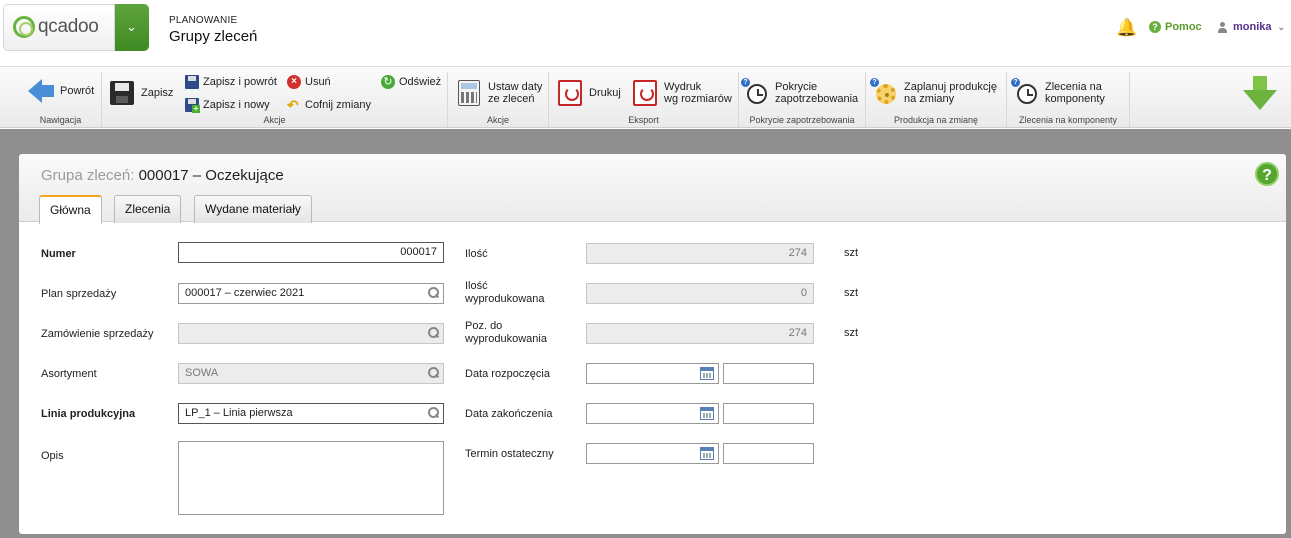  What do you see at coordinates (506, 339) in the screenshot?
I see `do-wypr-label-2: wyprodukowania` at bounding box center [506, 339].